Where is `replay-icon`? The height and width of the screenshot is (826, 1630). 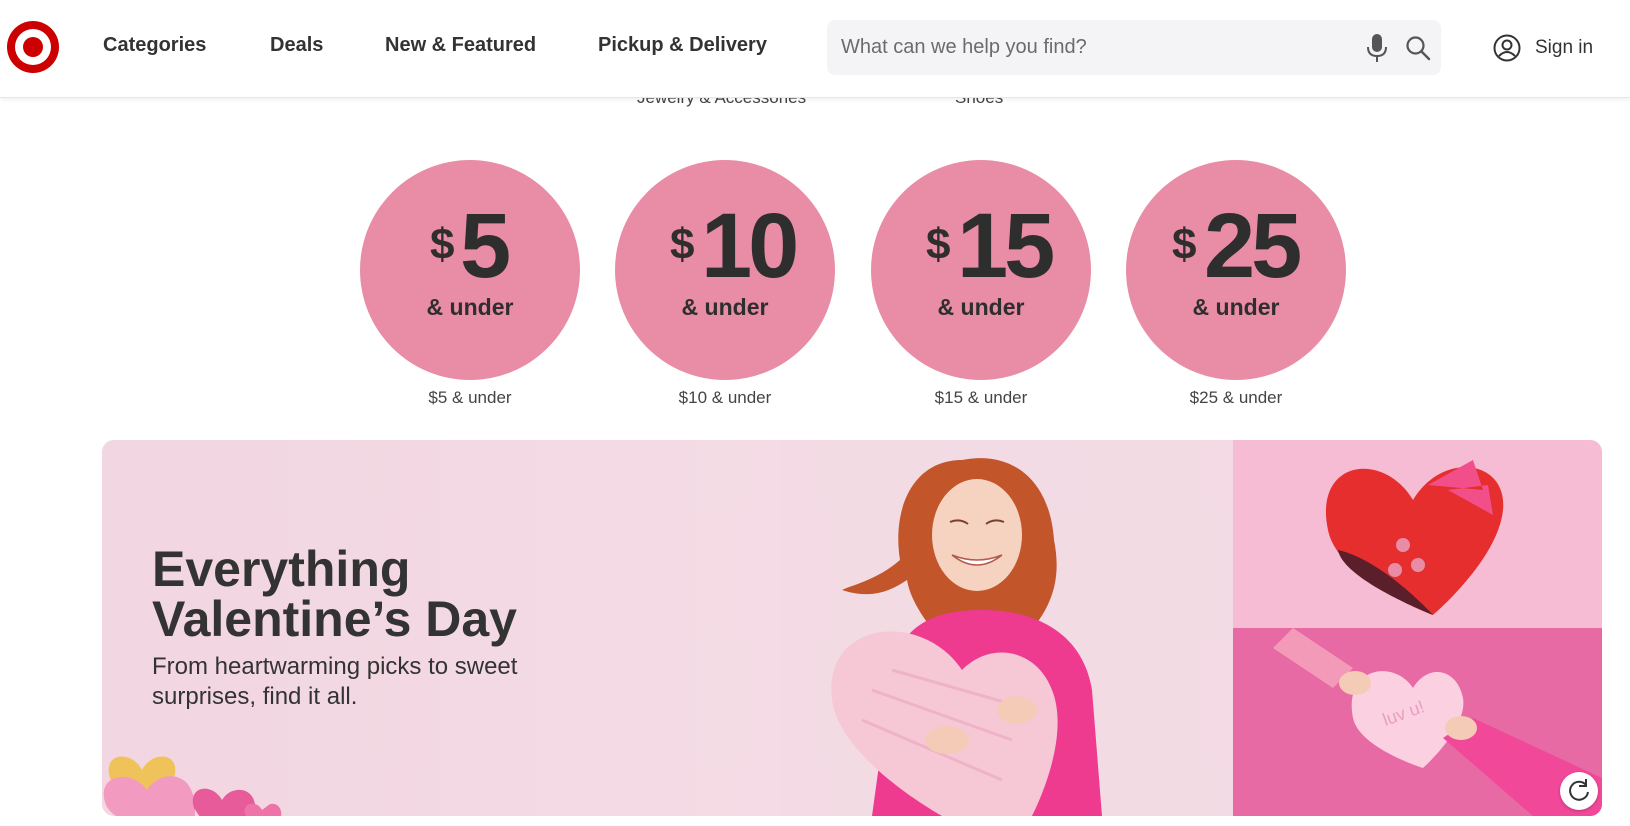
replay-icon is located at coordinates (1579, 790).